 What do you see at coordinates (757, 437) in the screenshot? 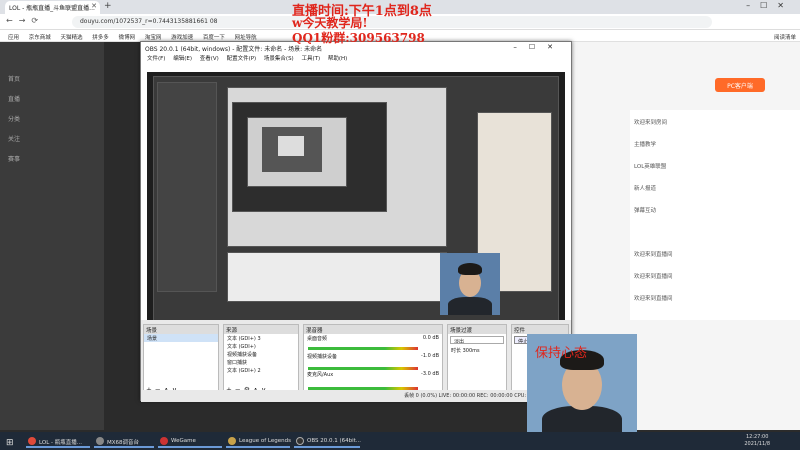
I see `clock-time: 12:27:00` at bounding box center [757, 437].